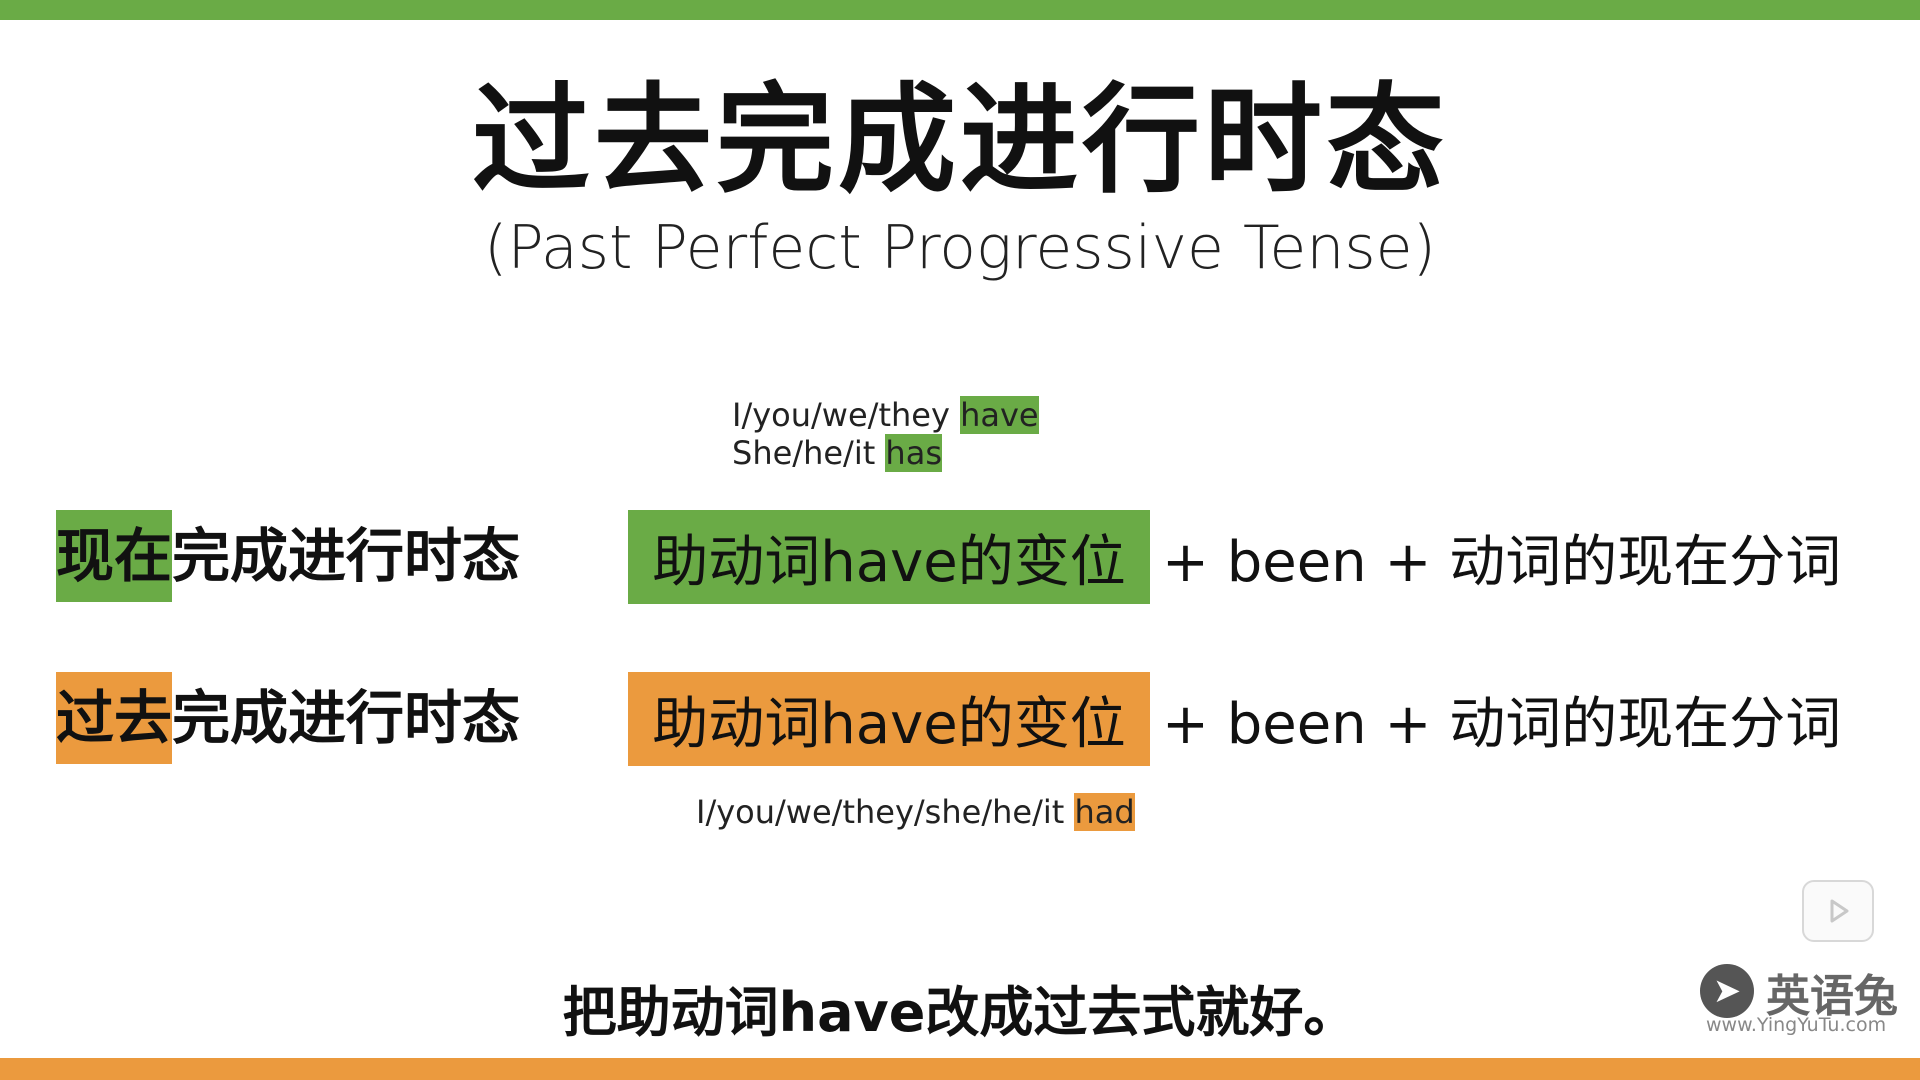 The width and height of the screenshot is (1920, 1080). Describe the element at coordinates (999, 415) in the screenshot. I see `present-hint-have: have` at that location.